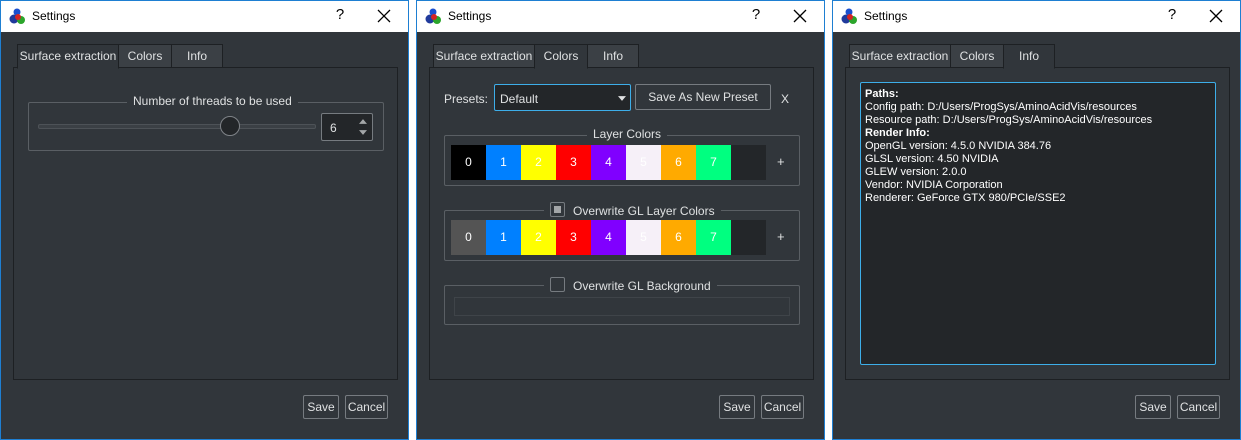 This screenshot has width=1241, height=440. Describe the element at coordinates (177, 126) in the screenshot. I see `threads-slider` at that location.